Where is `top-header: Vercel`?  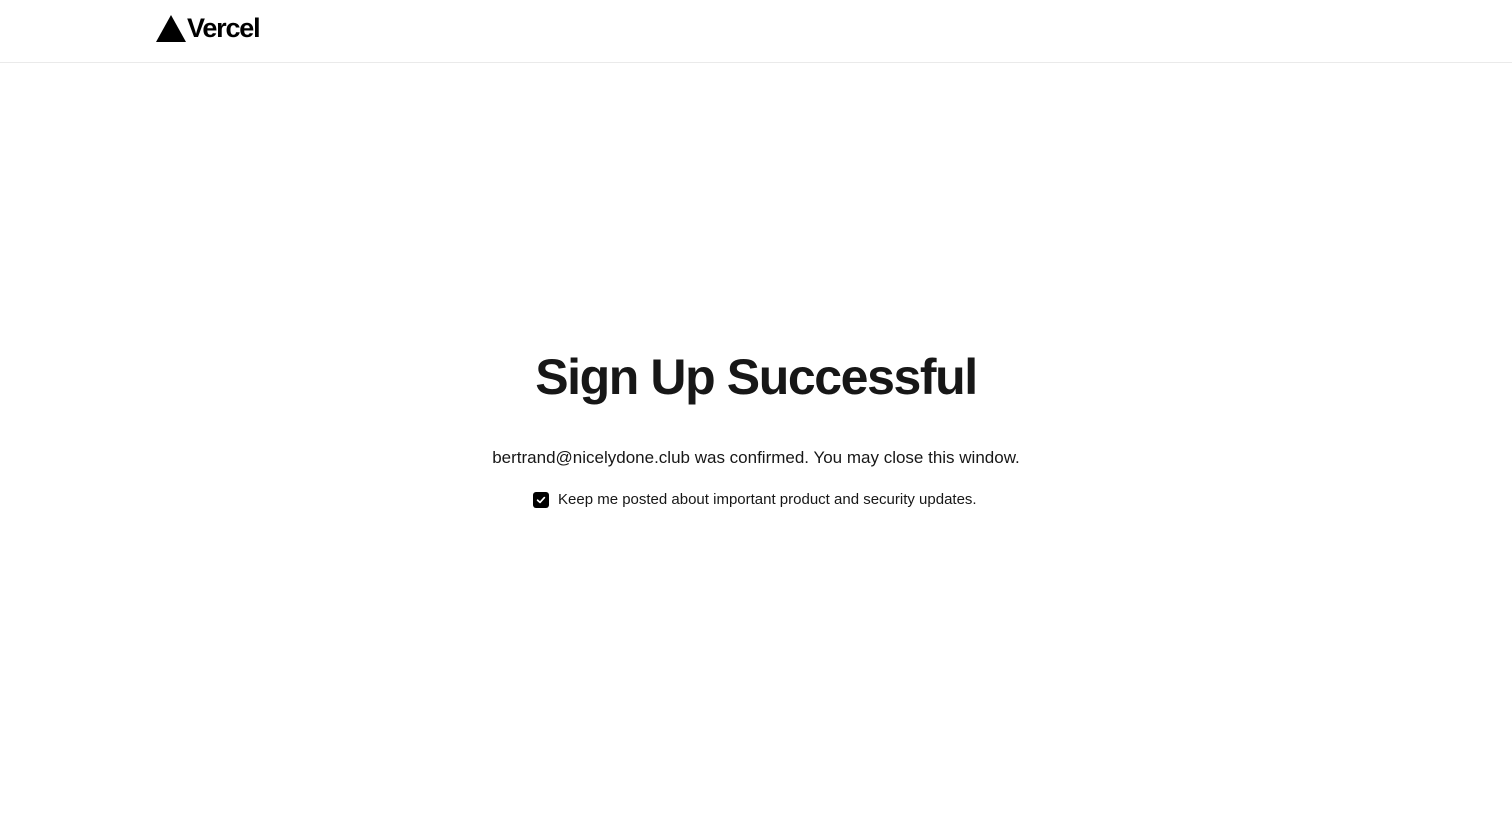 top-header: Vercel is located at coordinates (756, 31).